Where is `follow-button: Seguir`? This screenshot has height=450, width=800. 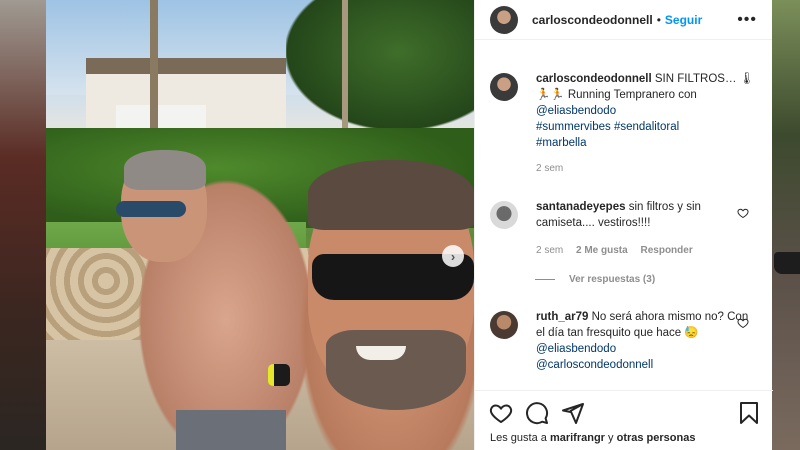 follow-button: Seguir is located at coordinates (683, 20).